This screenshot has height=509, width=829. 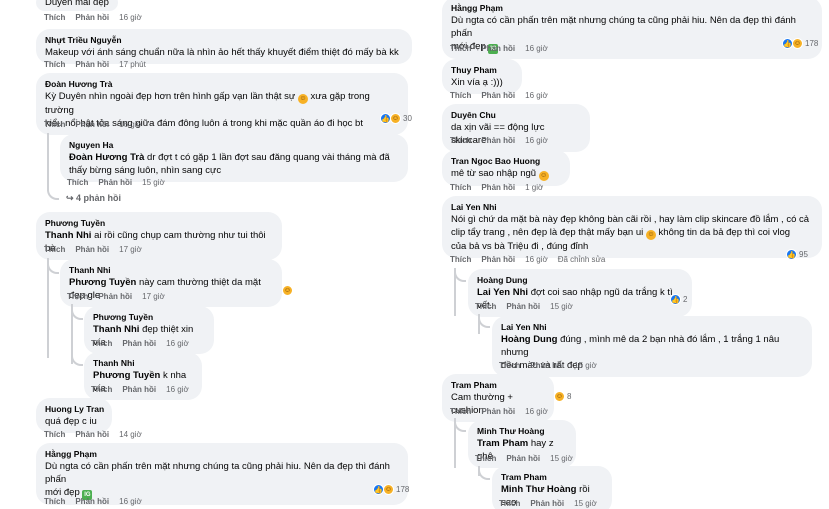 What do you see at coordinates (538, 489) in the screenshot?
I see `mention-link: Minh Thư Hoàng` at bounding box center [538, 489].